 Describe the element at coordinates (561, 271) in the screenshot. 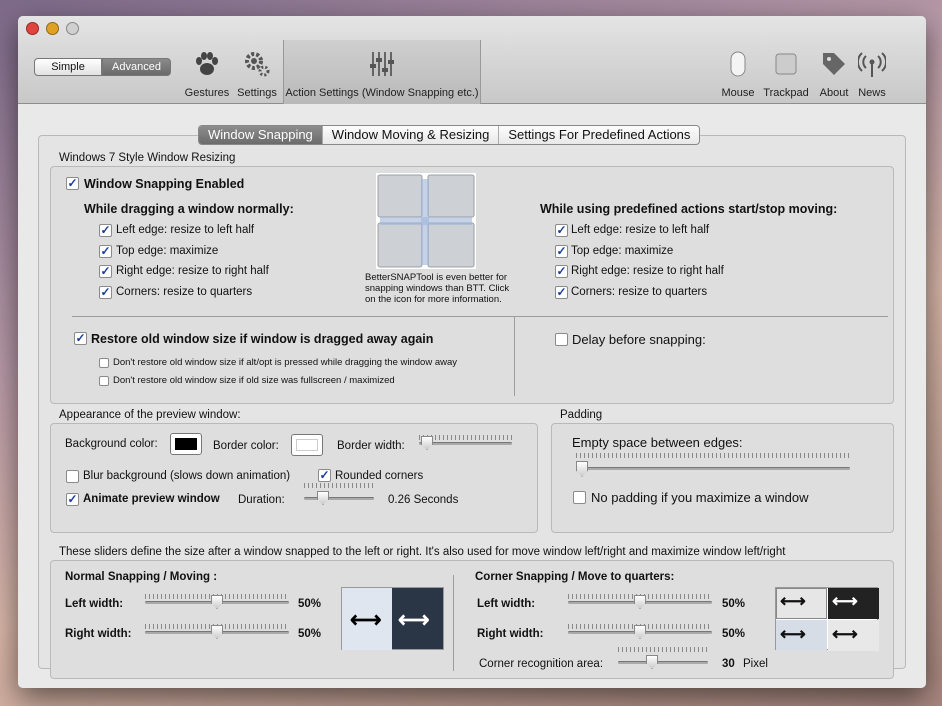

I see `predef-right-edge-checkbox: ✓` at that location.